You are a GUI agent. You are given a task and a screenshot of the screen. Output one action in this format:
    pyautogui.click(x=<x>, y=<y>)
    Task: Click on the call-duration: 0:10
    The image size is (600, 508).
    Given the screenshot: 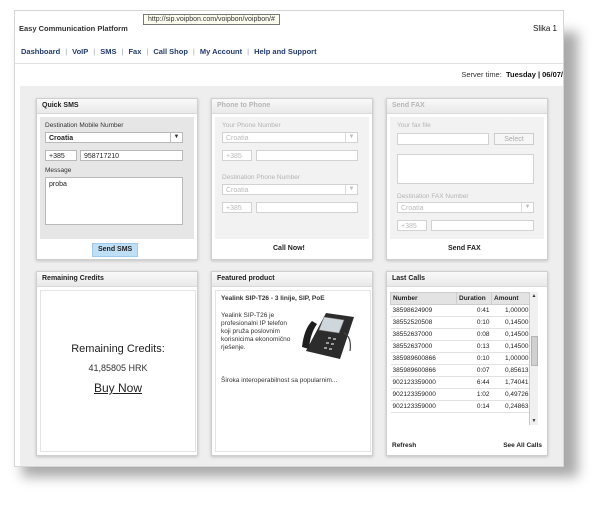 What is the action you would take?
    pyautogui.click(x=474, y=358)
    